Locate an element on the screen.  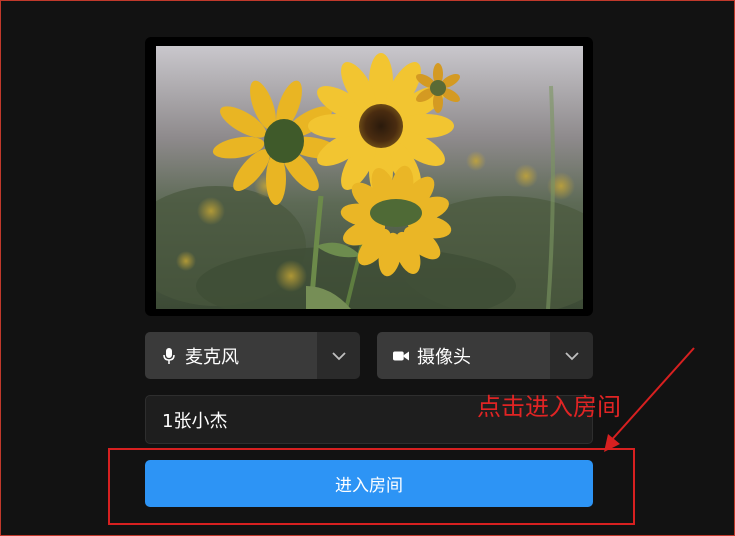
camera-select-main: 摄像头 is located at coordinates (463, 355).